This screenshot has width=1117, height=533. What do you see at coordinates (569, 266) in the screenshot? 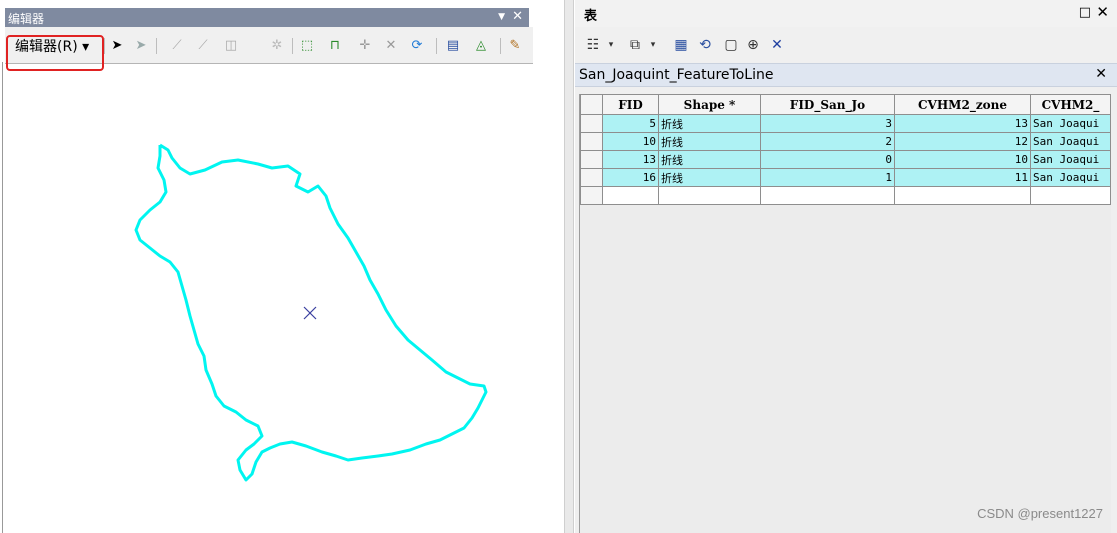
I see `window-divider` at bounding box center [569, 266].